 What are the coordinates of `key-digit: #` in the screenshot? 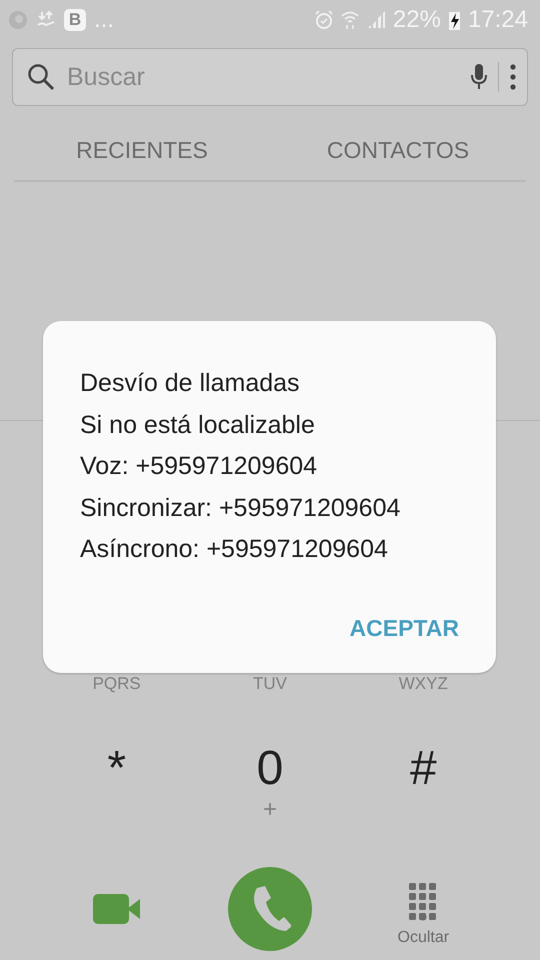 It's located at (423, 769).